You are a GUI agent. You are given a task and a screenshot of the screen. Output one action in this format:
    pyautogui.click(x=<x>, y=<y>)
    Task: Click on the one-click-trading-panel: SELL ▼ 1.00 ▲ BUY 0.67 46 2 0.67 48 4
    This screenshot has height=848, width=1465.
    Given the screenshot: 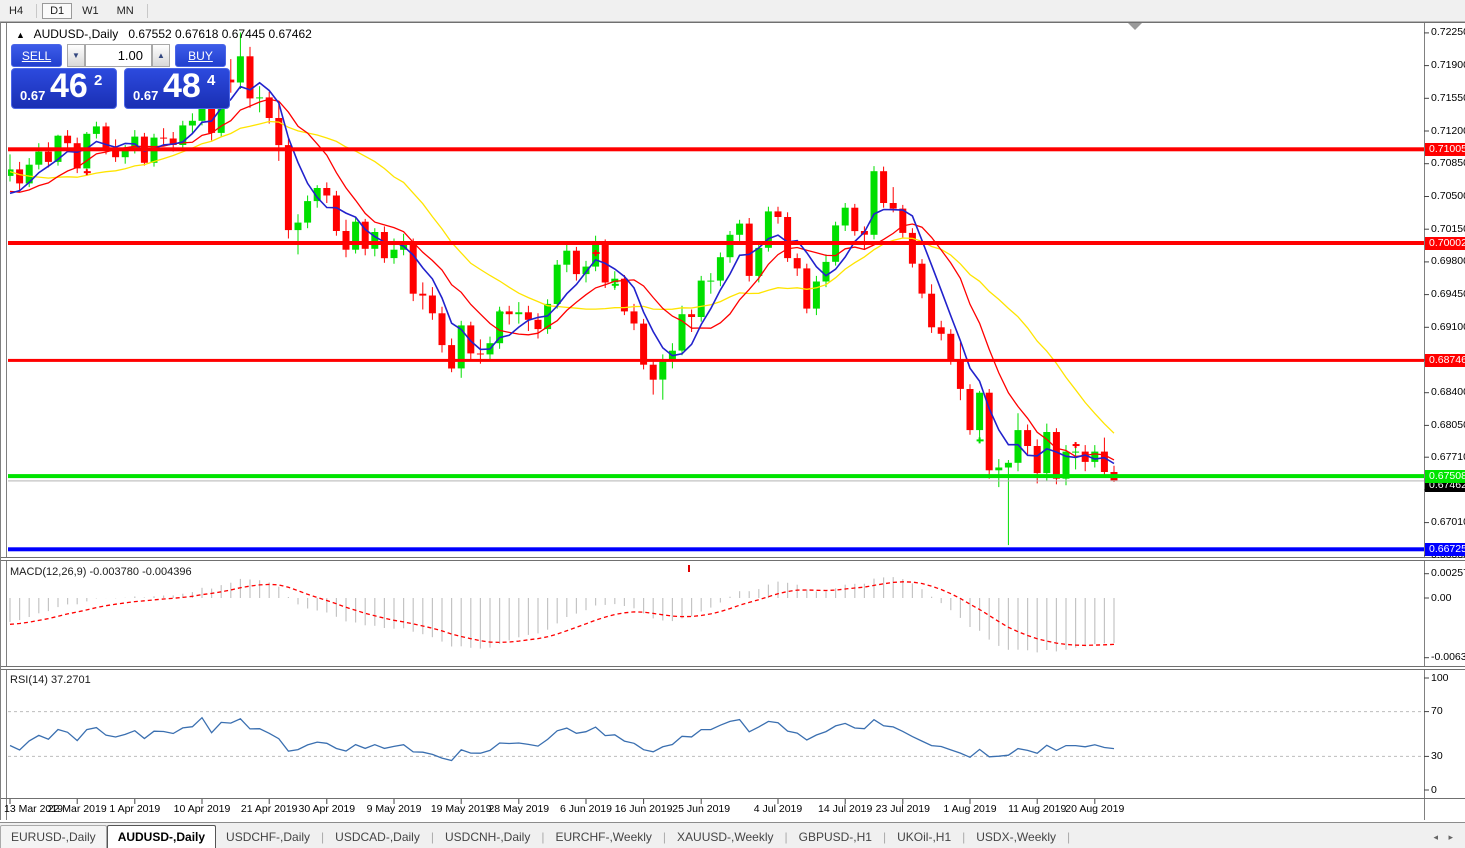 What is the action you would take?
    pyautogui.click(x=120, y=76)
    